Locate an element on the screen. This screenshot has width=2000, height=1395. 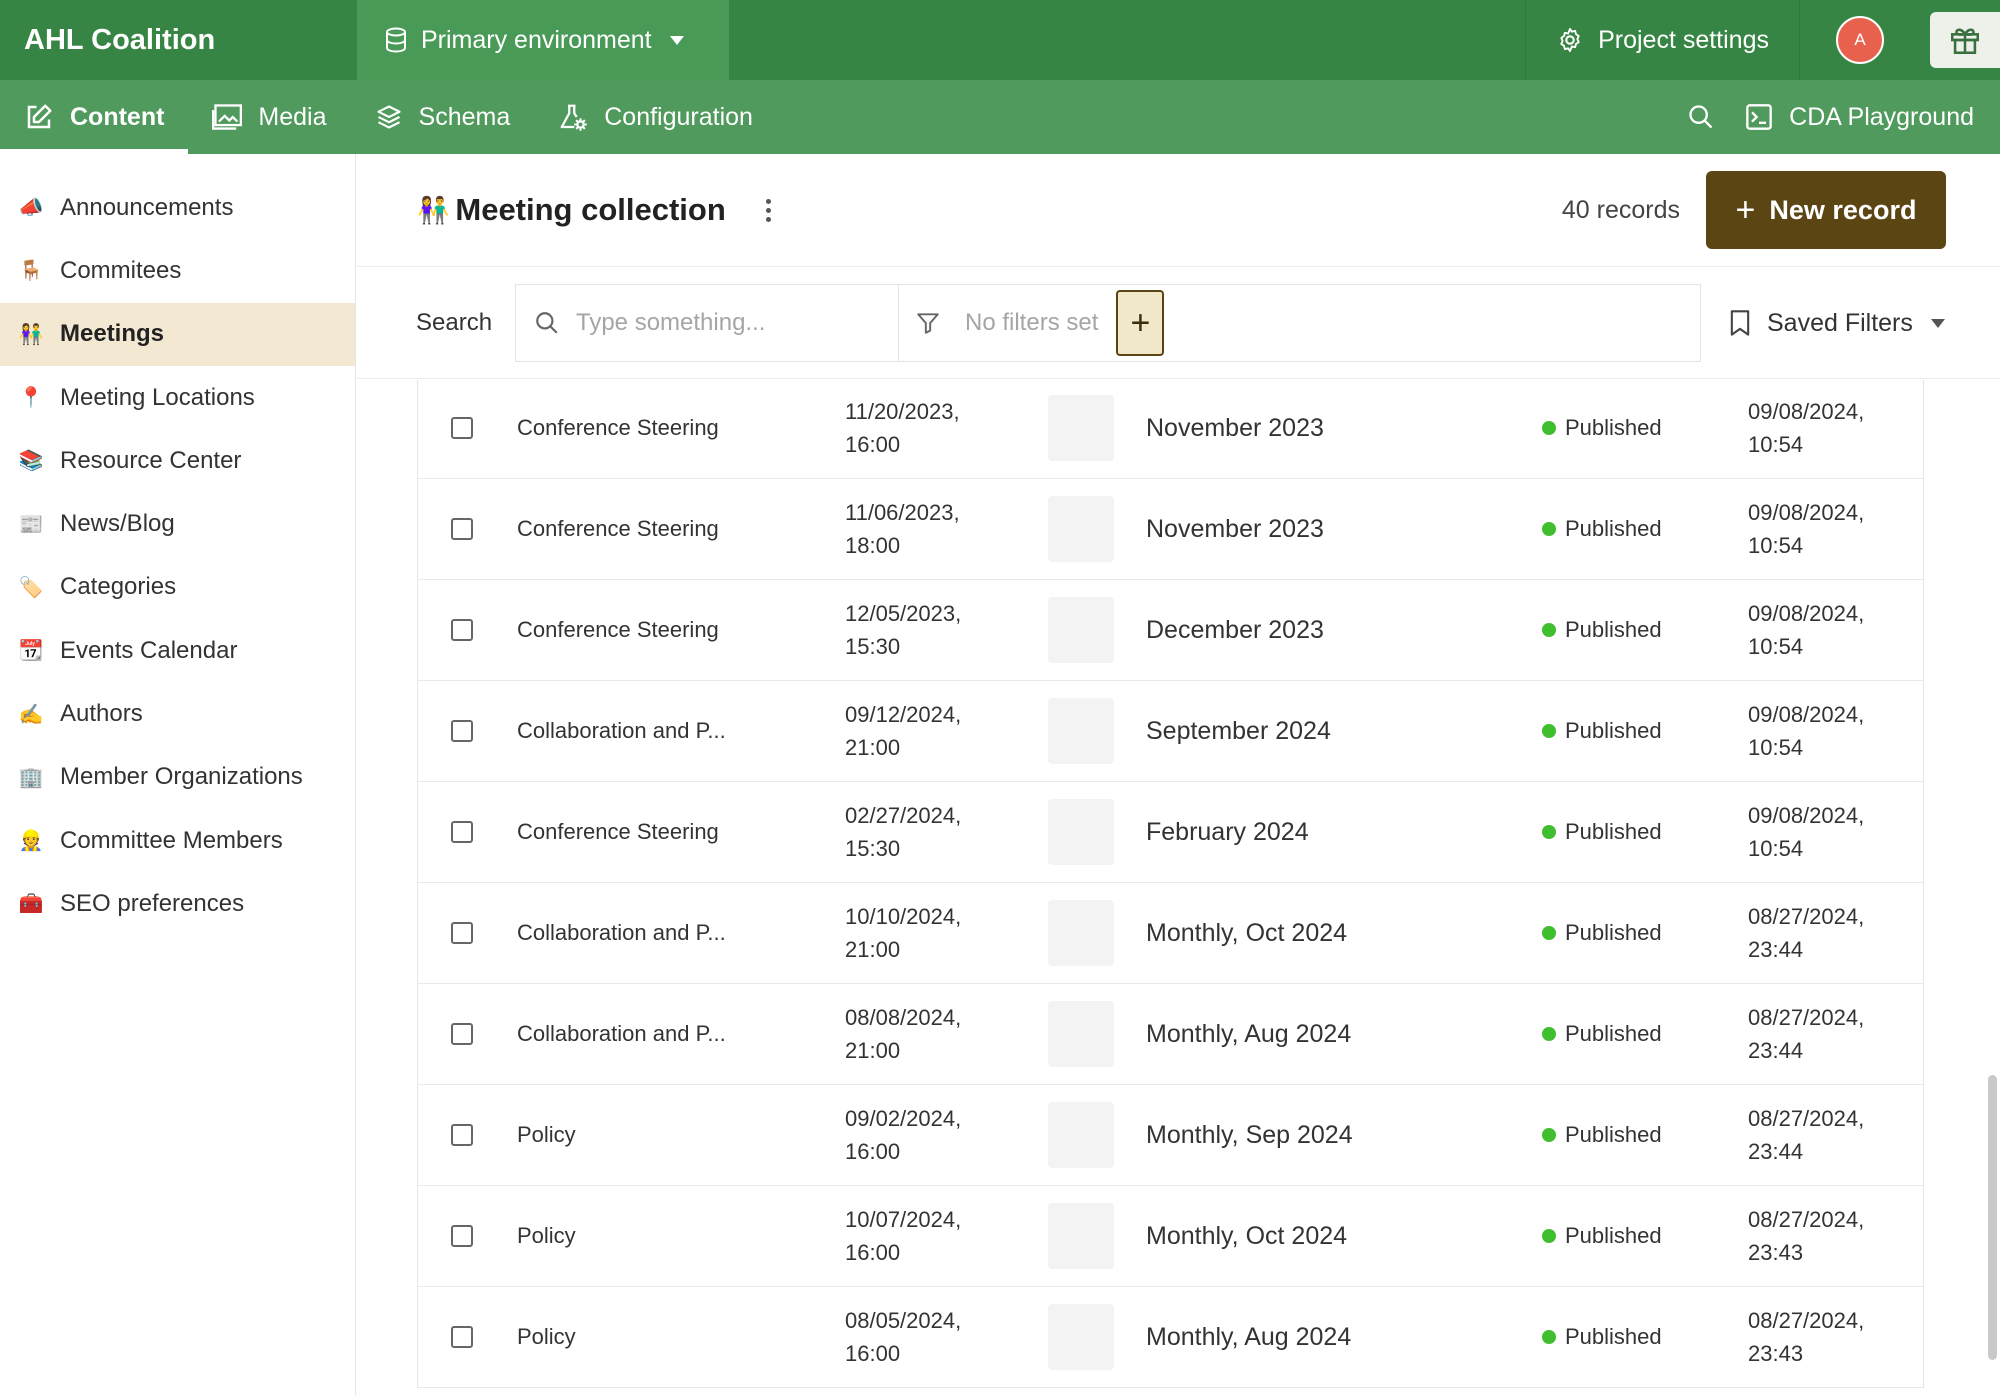
brand-name: AHL Coalition is located at coordinates (178, 40).